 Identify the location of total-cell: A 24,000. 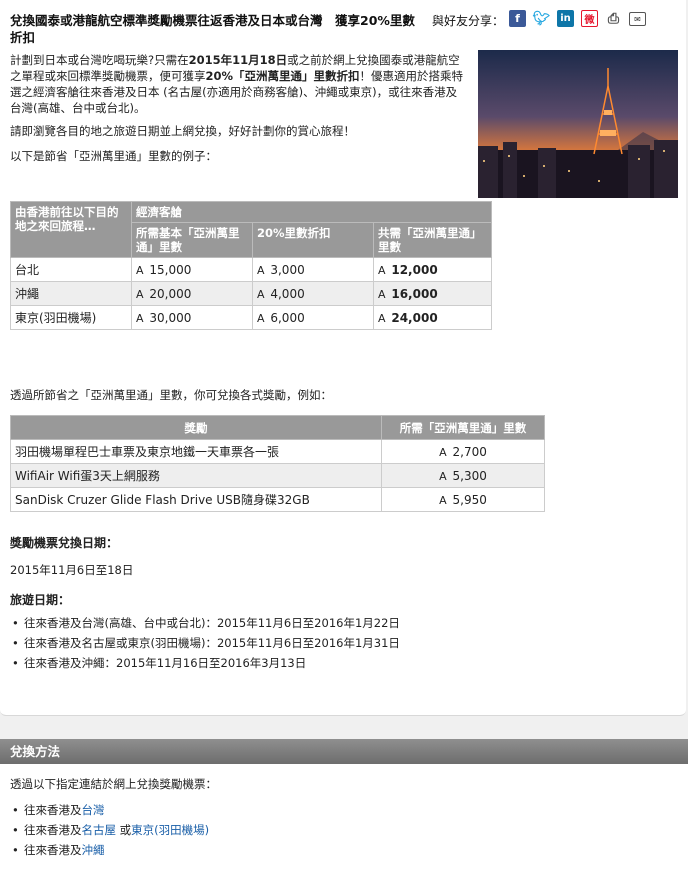
(432, 317).